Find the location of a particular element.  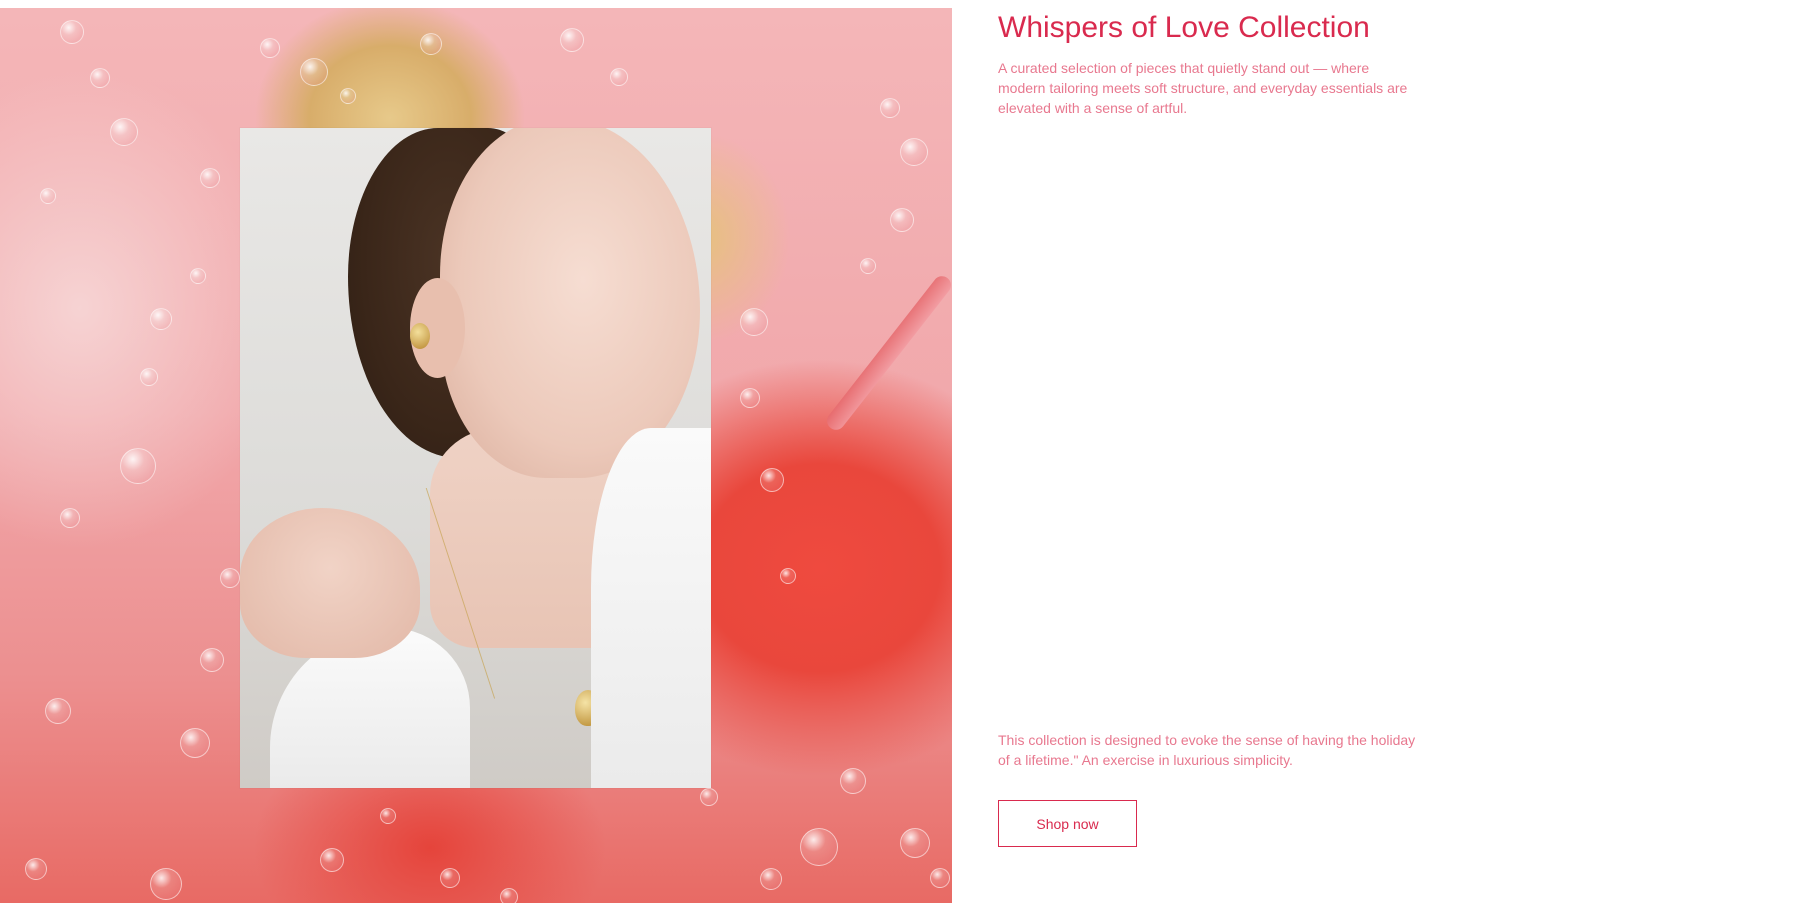

white-shirt-collar is located at coordinates (651, 608).